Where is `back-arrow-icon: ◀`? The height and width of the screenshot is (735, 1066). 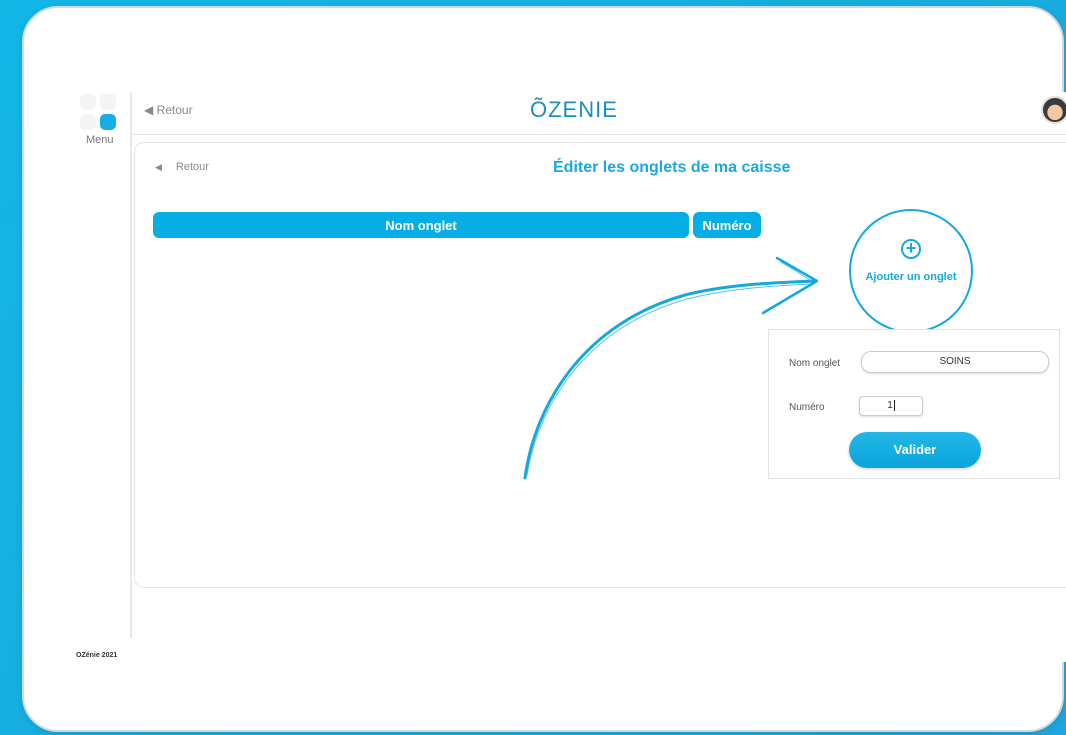
back-arrow-icon: ◀ is located at coordinates (158, 167).